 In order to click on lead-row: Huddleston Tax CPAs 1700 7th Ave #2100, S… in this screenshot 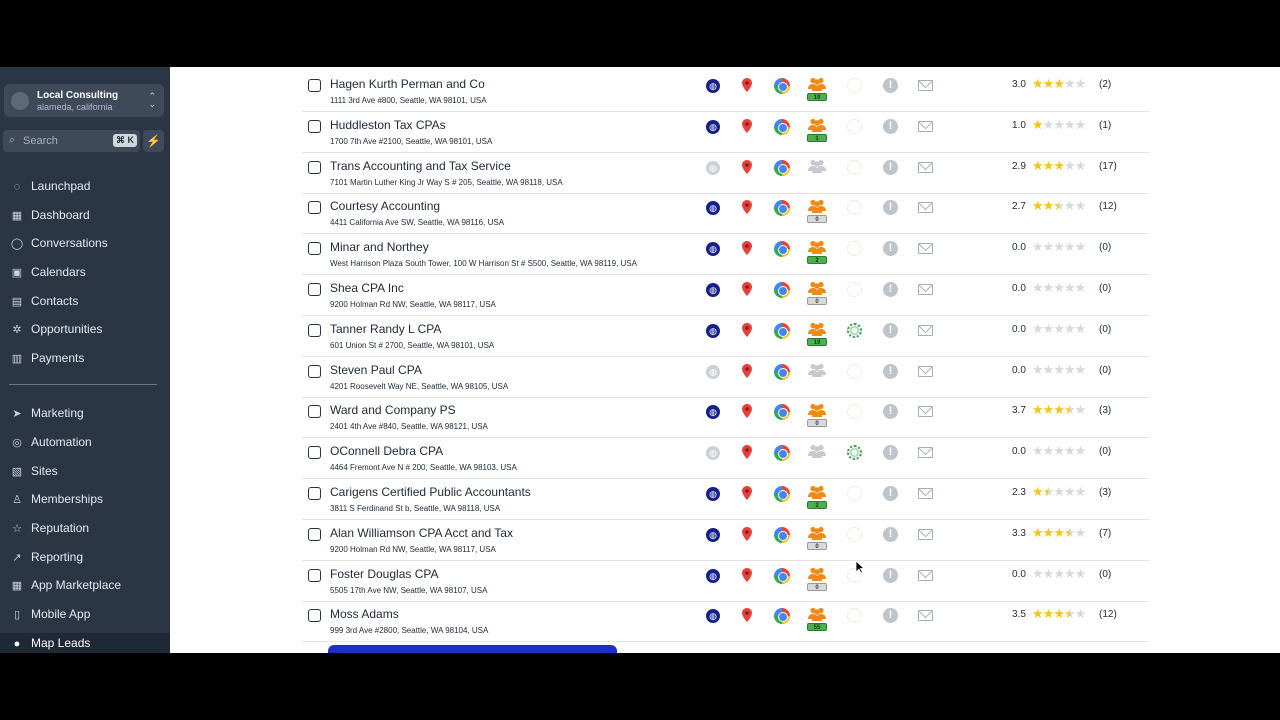, I will do `click(725, 132)`.